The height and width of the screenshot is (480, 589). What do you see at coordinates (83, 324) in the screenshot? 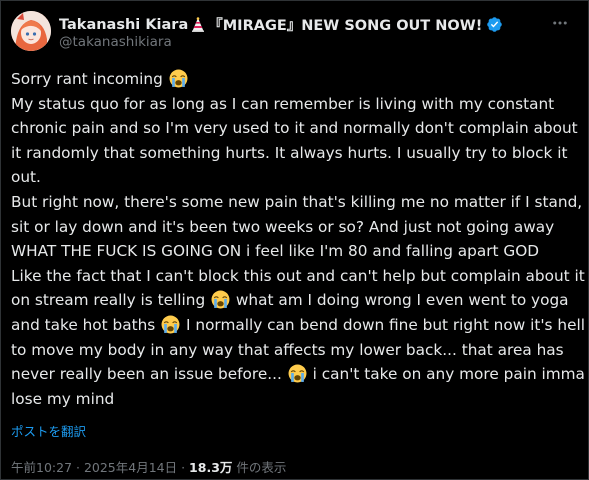
I see `text-run: and take hot baths` at bounding box center [83, 324].